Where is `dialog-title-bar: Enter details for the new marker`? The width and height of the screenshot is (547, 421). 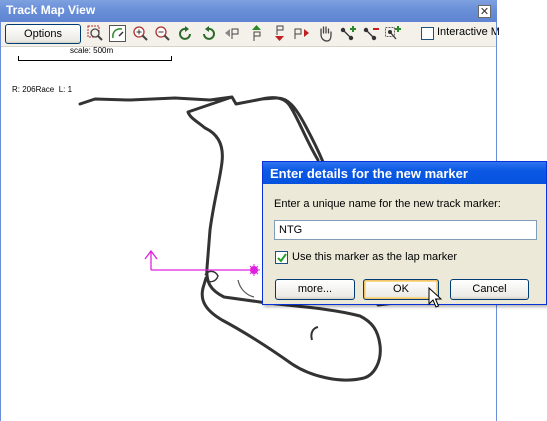 dialog-title-bar: Enter details for the new marker is located at coordinates (404, 173).